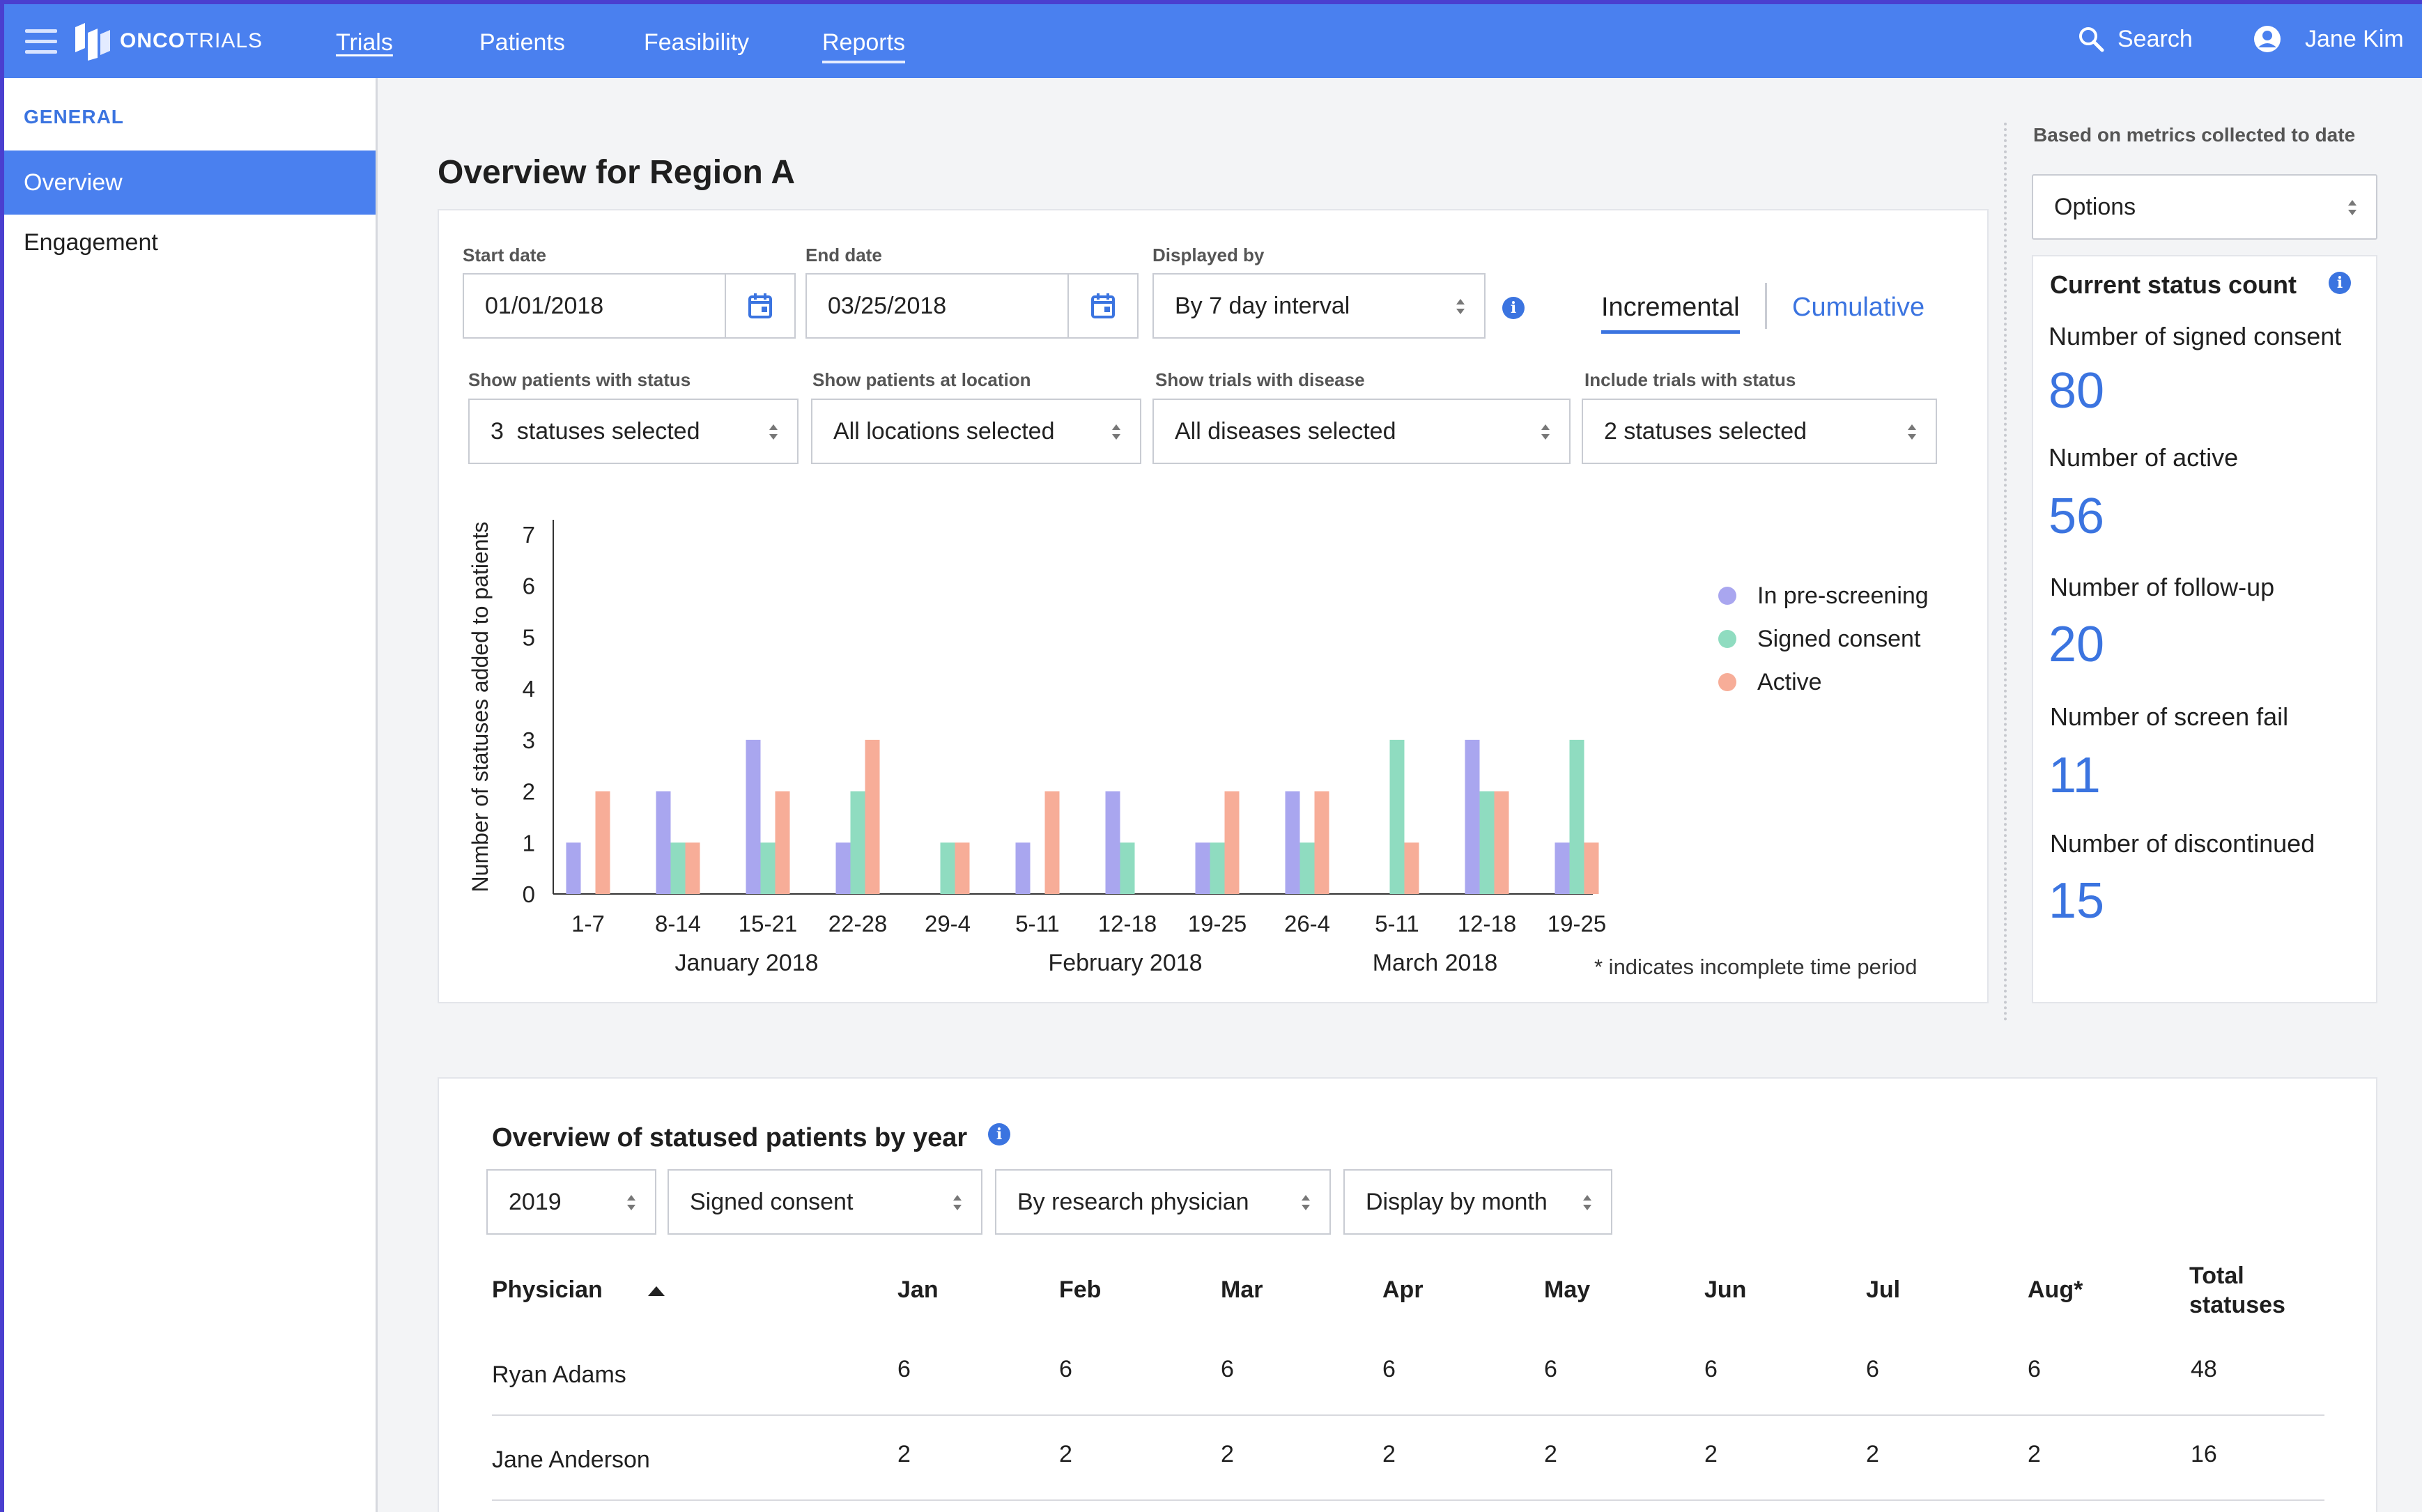 This screenshot has width=2422, height=1512. What do you see at coordinates (571, 1202) in the screenshot?
I see `year-select: 2019` at bounding box center [571, 1202].